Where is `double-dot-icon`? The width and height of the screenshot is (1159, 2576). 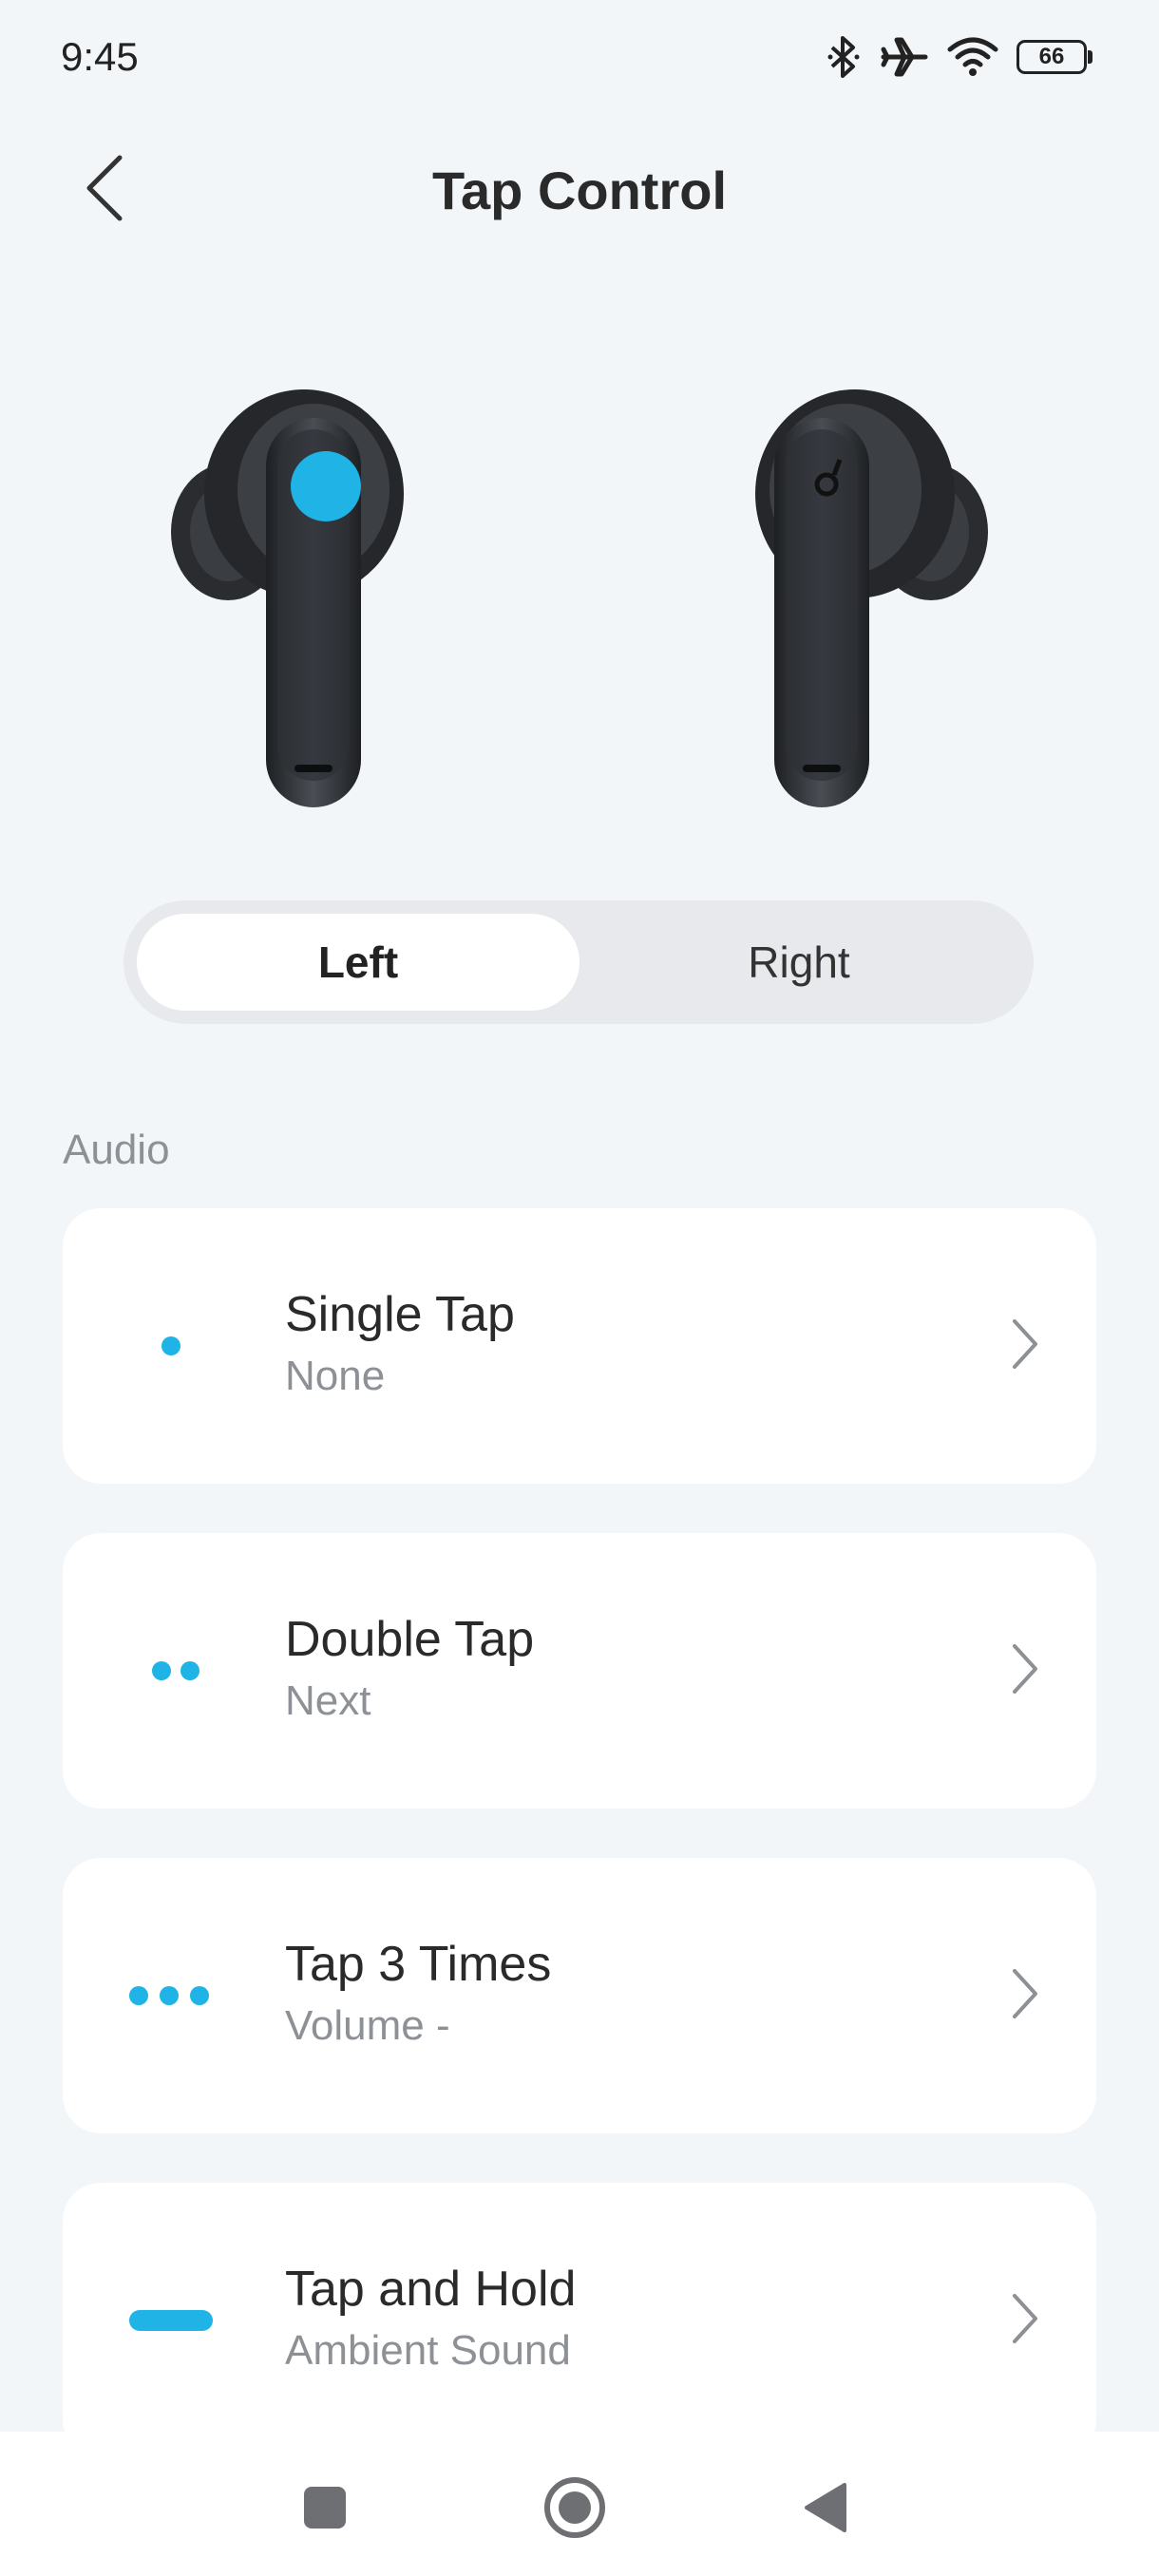
double-dot-icon is located at coordinates (195, 1671).